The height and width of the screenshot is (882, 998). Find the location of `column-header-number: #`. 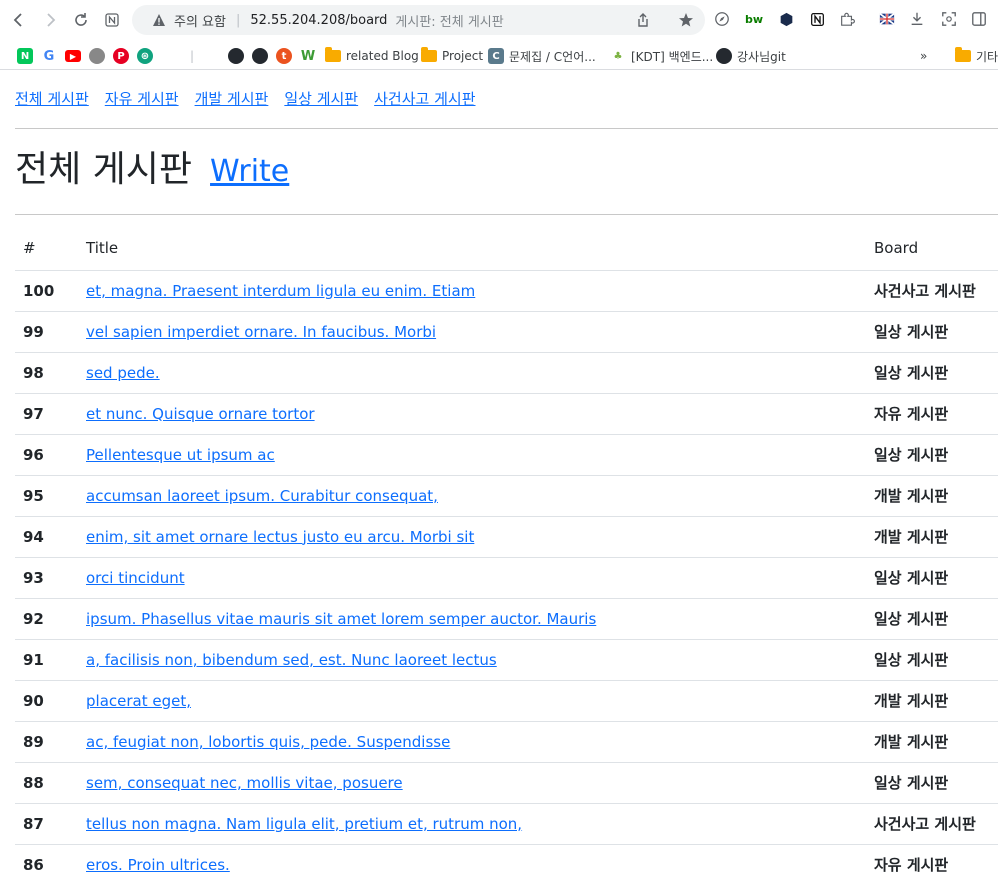

column-header-number: # is located at coordinates (46, 249).